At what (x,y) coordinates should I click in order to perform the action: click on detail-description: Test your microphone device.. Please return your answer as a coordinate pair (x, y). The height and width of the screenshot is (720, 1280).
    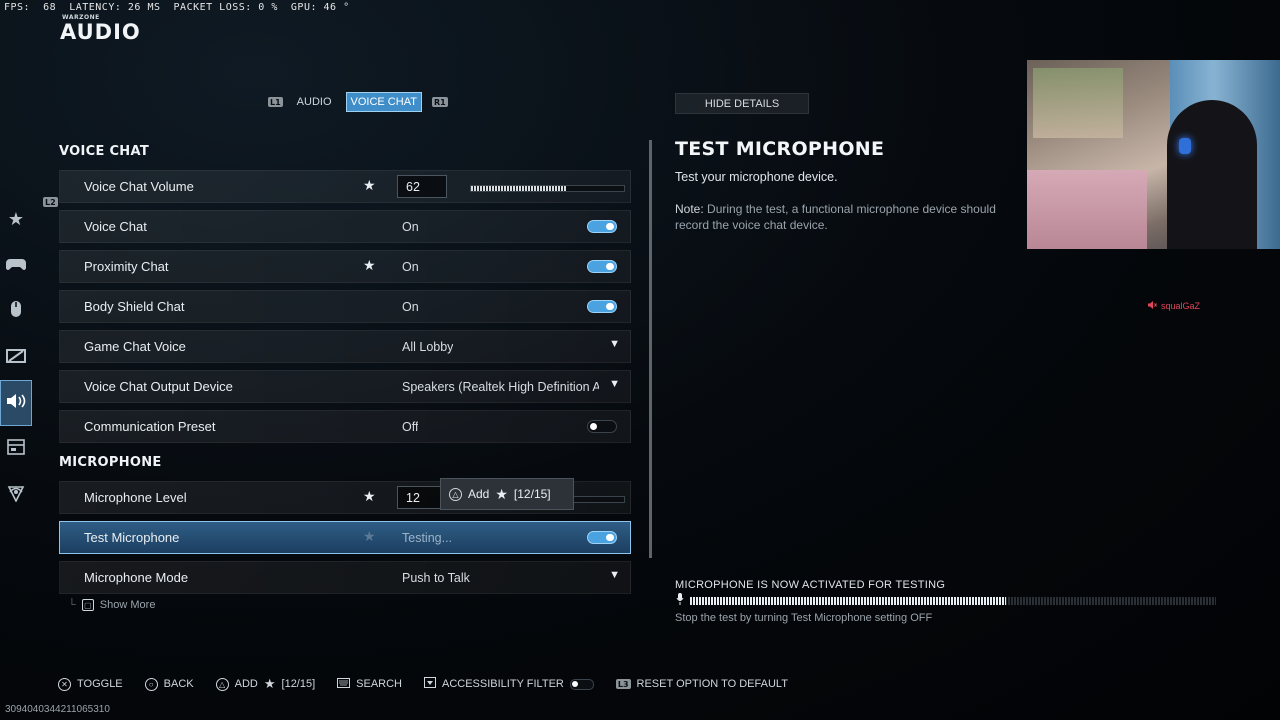
    Looking at the image, I should click on (756, 177).